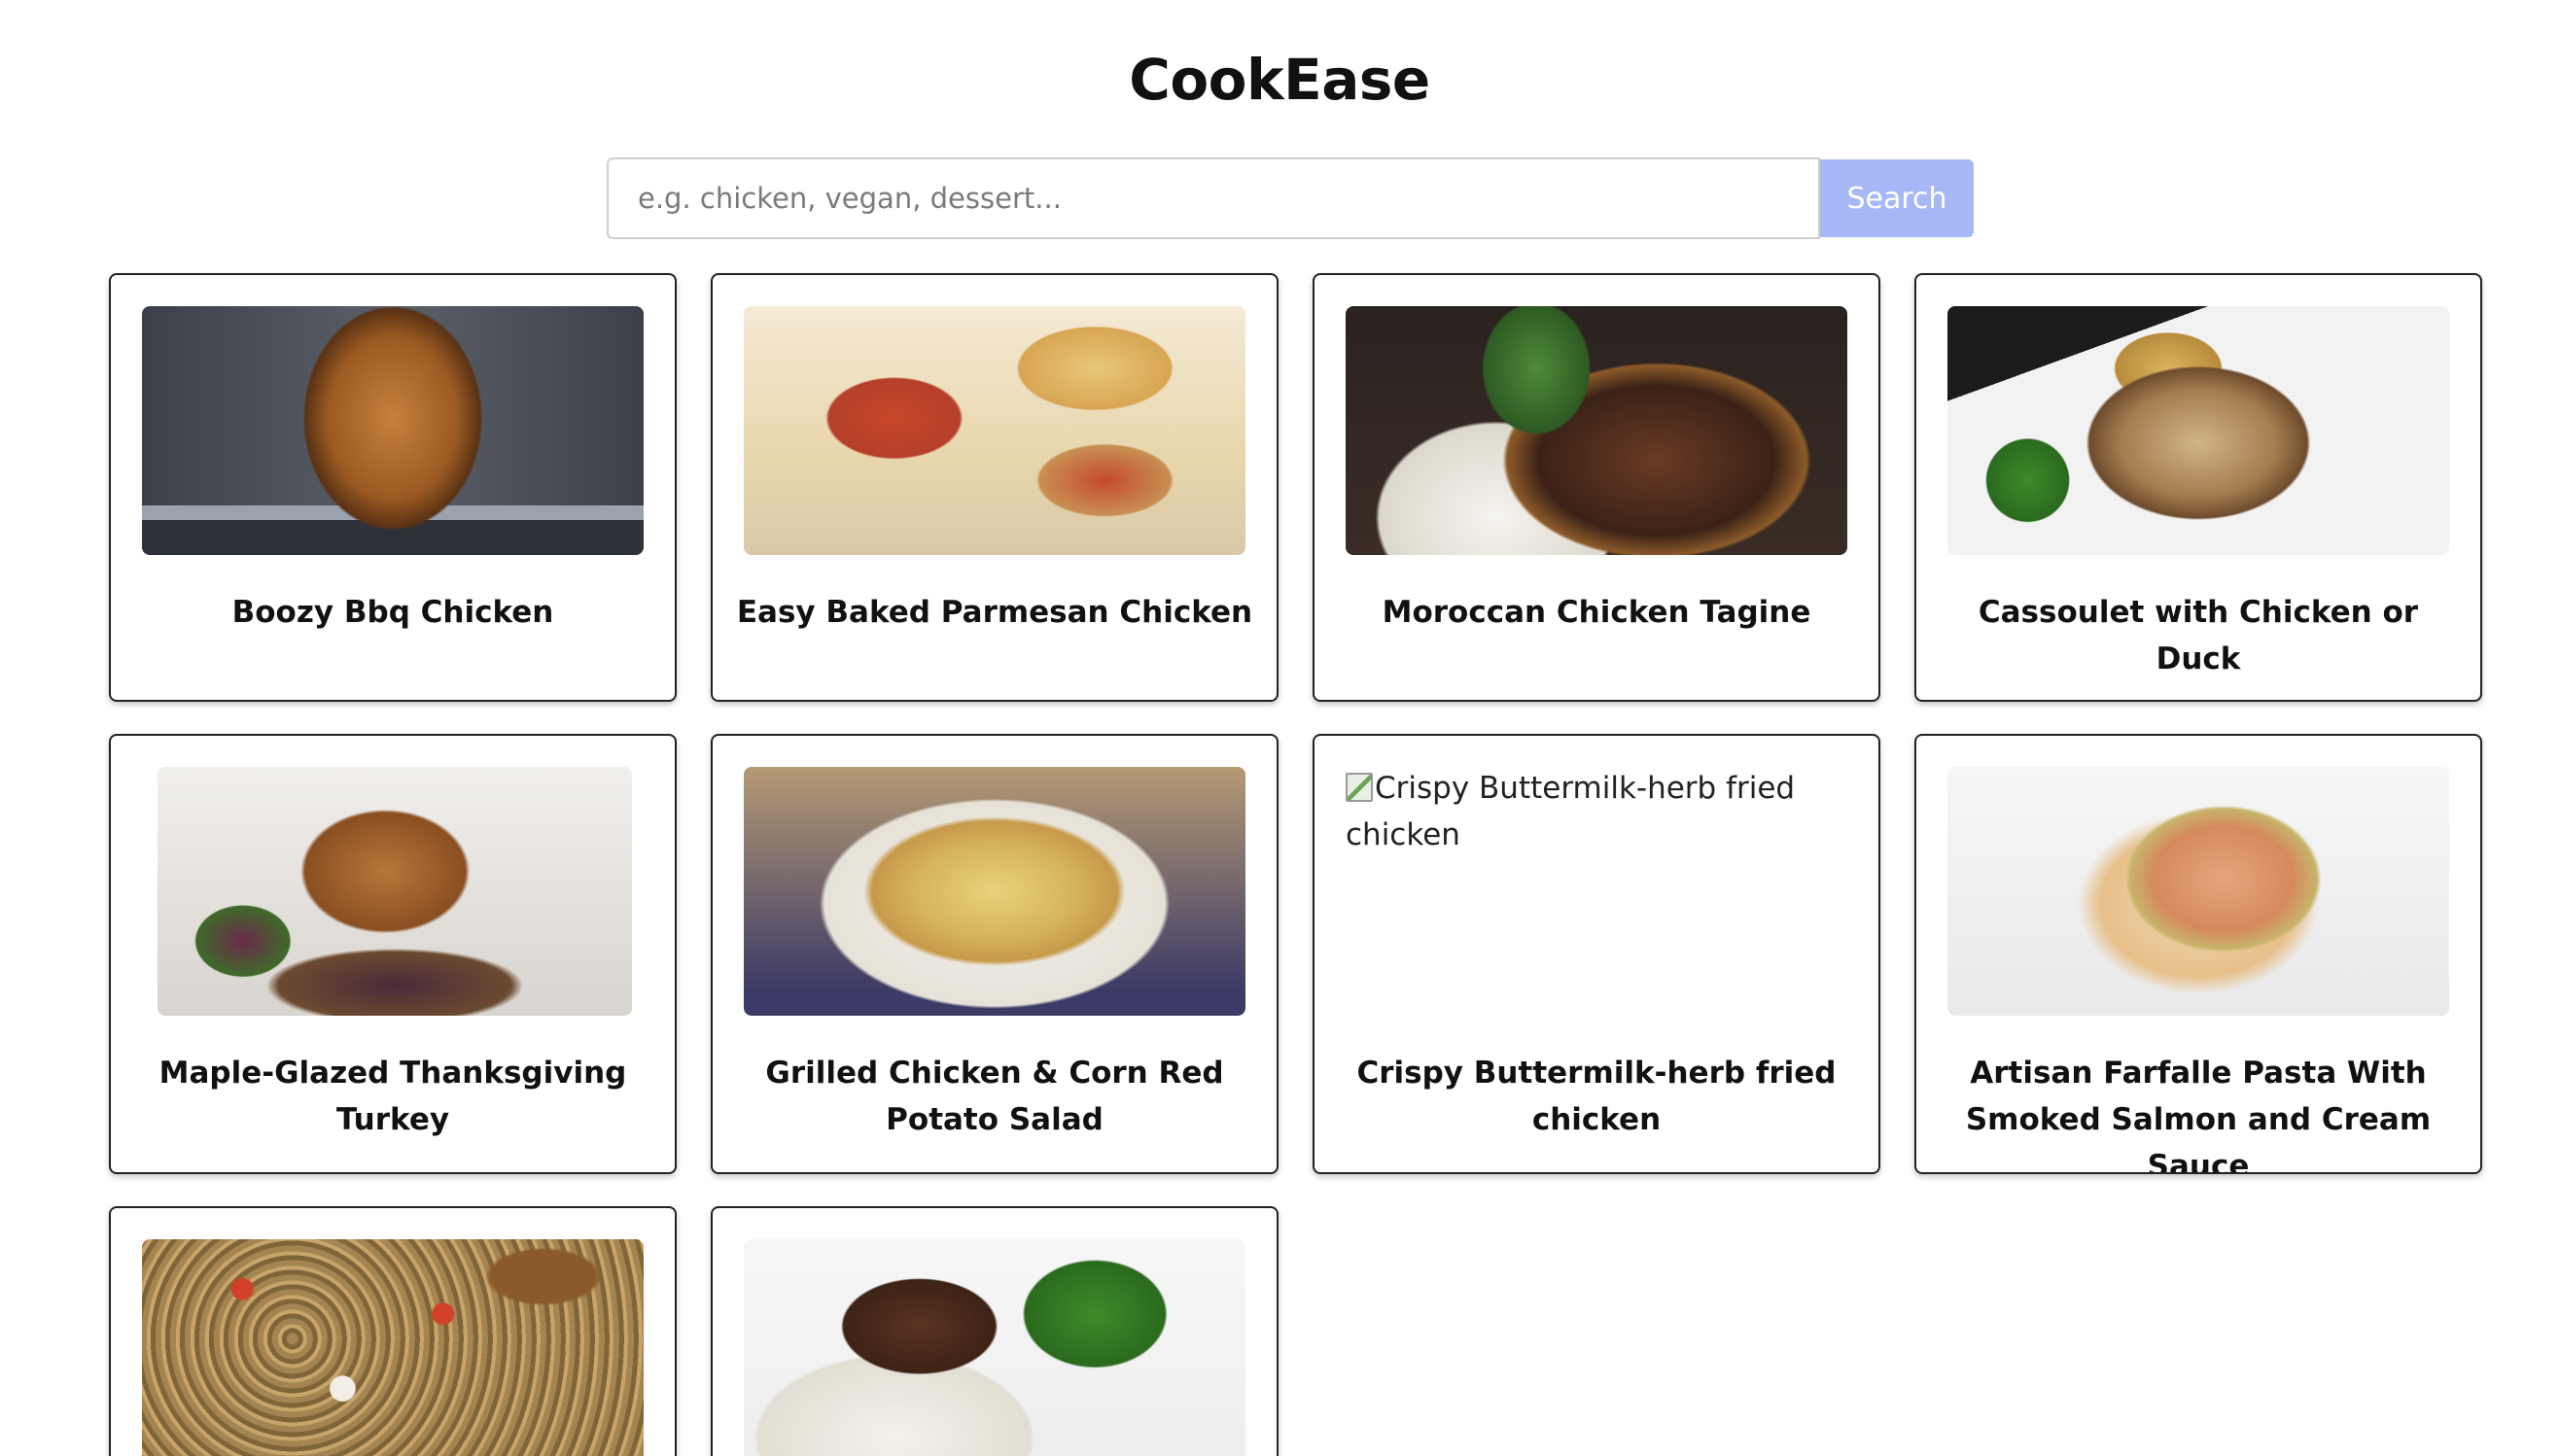  What do you see at coordinates (1597, 1096) in the screenshot?
I see `recipe-title: Crispy Buttermilk-herb fried chicken` at bounding box center [1597, 1096].